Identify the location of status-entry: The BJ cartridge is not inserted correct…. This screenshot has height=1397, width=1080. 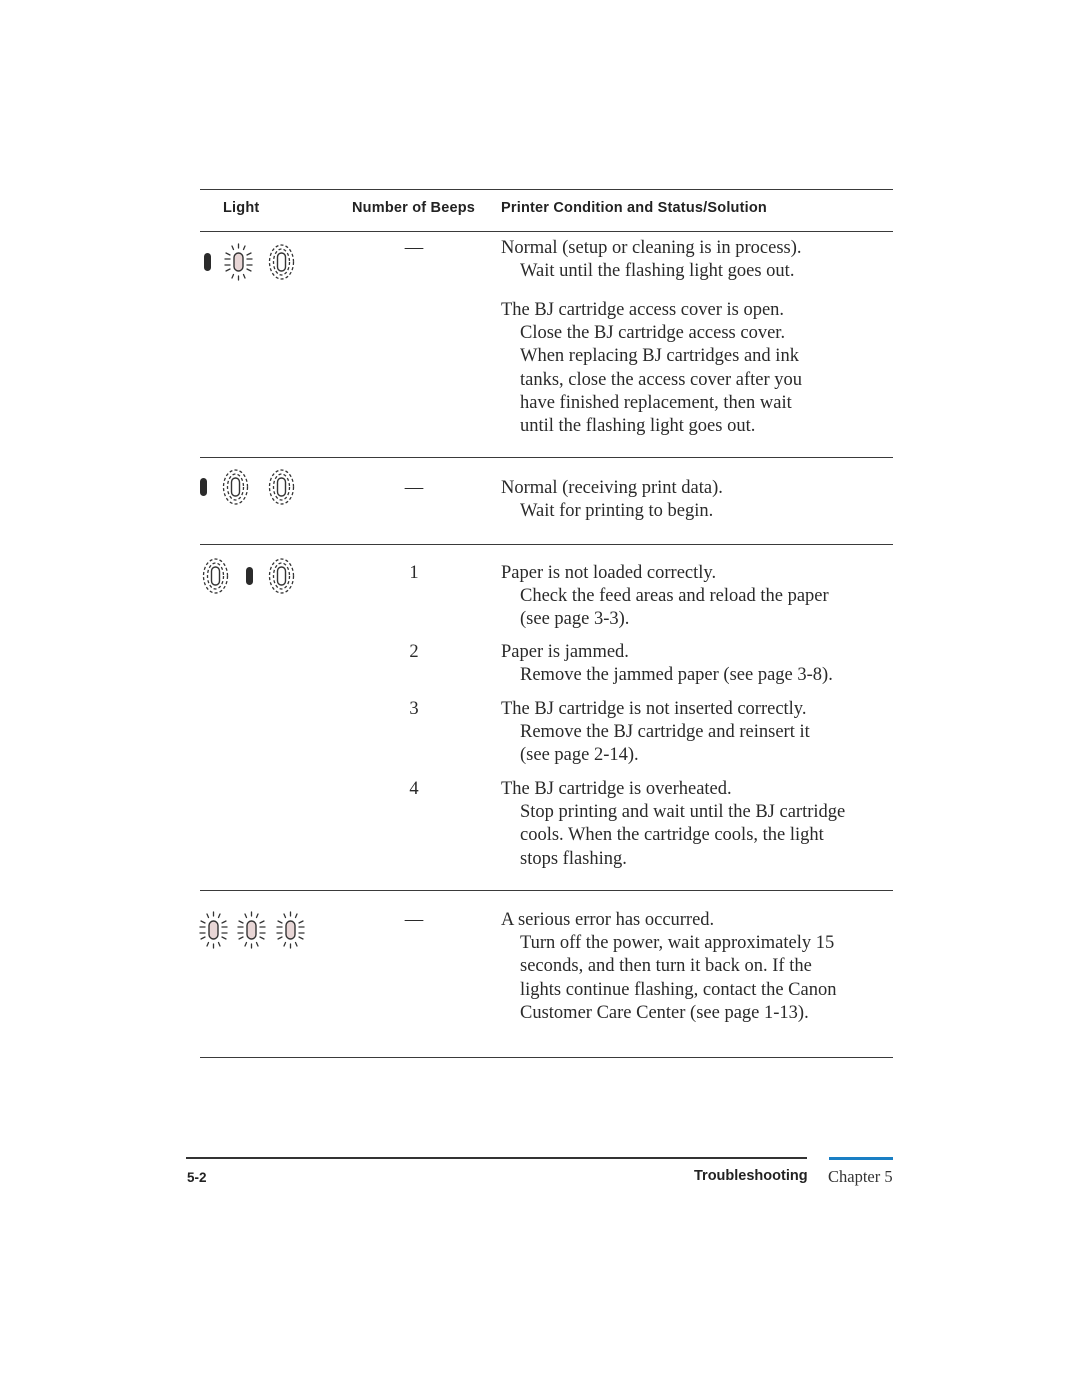
(696, 733).